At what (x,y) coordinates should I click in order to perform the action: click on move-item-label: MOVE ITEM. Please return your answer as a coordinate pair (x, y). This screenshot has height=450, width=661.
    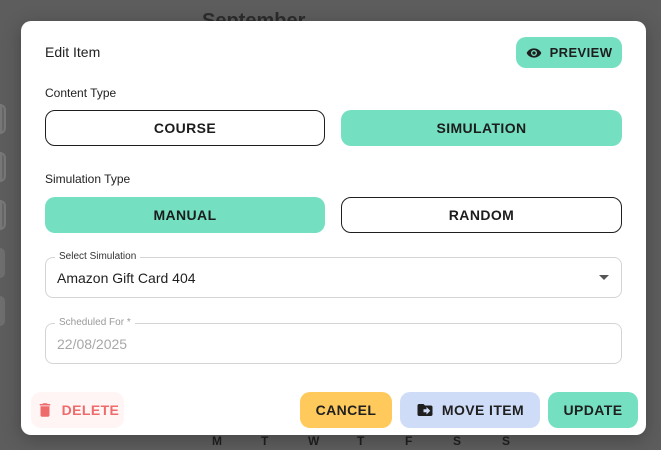
    Looking at the image, I should click on (483, 410).